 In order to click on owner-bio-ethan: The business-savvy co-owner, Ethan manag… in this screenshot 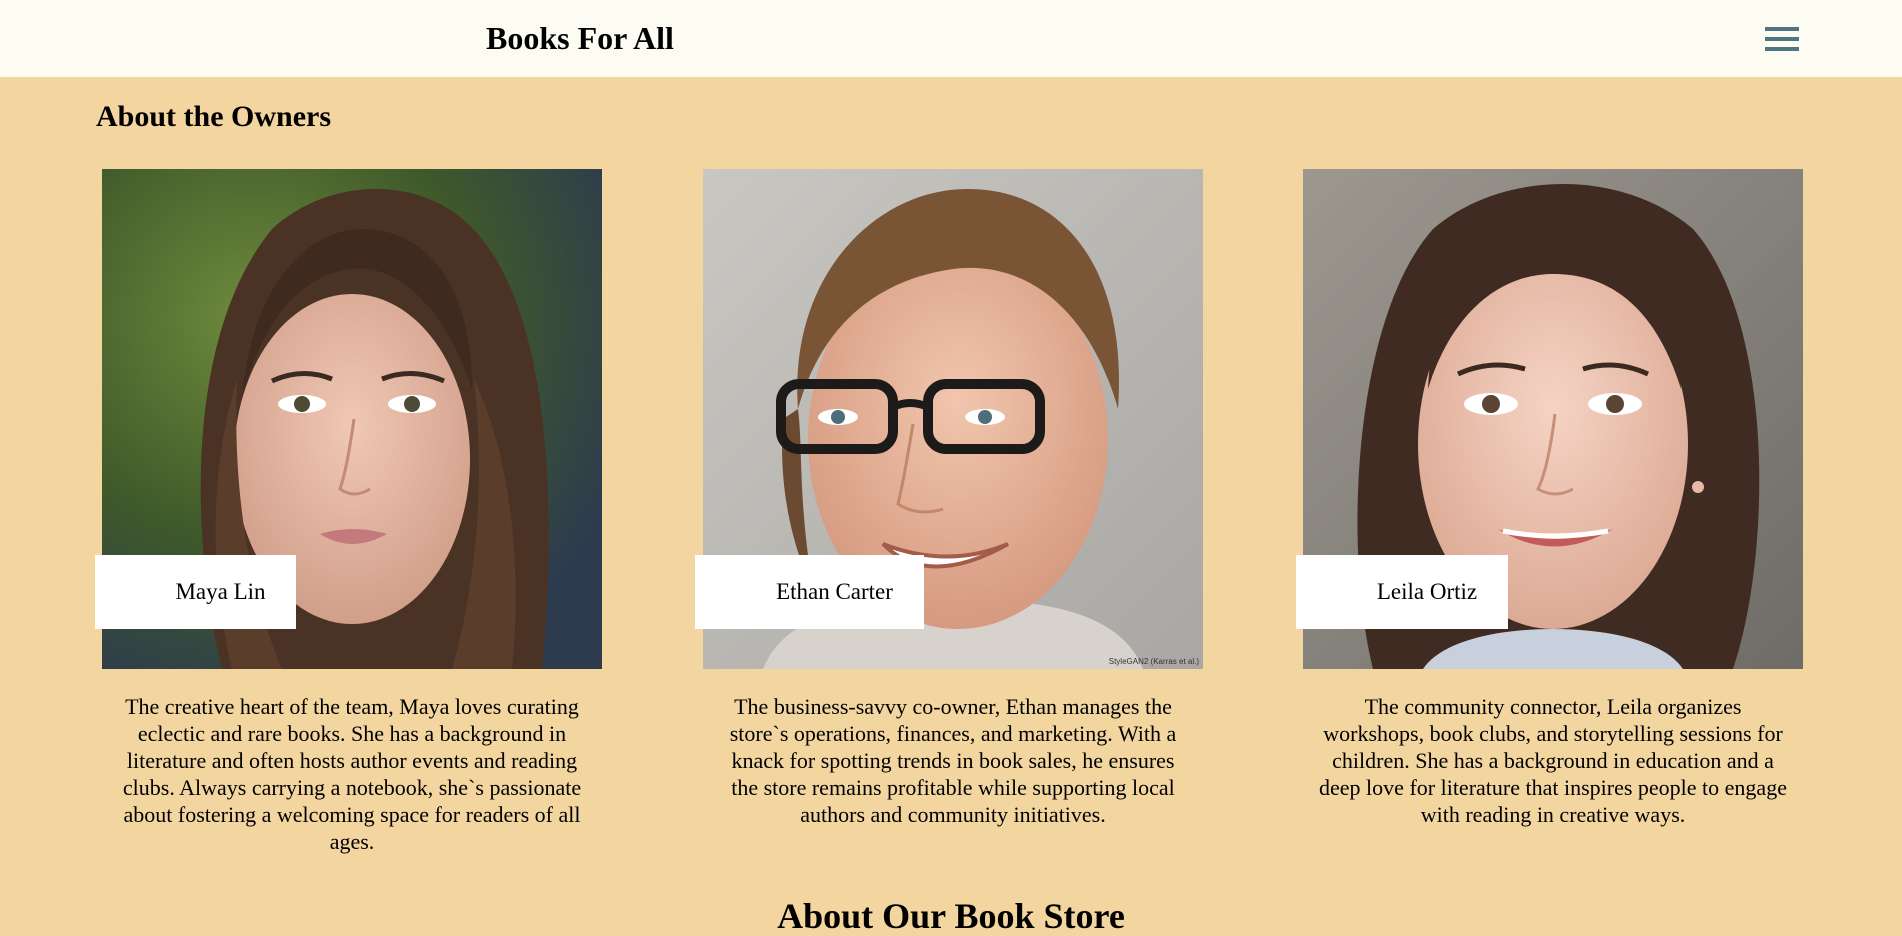, I will do `click(953, 760)`.